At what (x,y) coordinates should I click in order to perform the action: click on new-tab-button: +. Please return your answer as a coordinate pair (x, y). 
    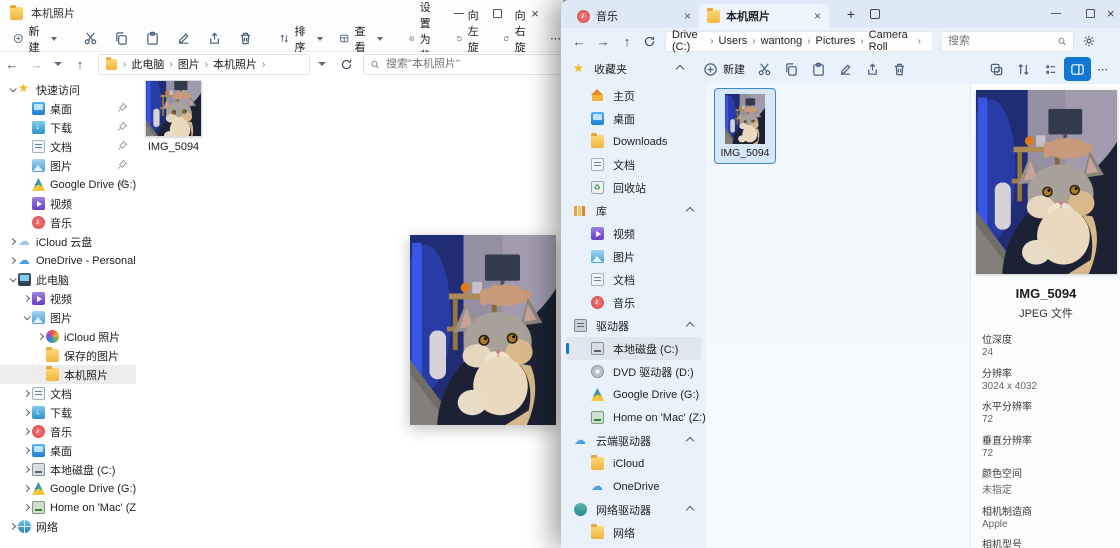
    Looking at the image, I should click on (851, 14).